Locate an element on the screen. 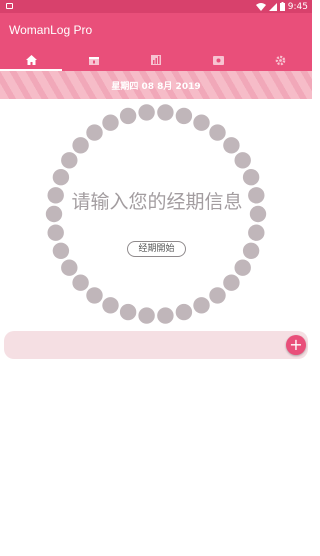 The width and height of the screenshot is (320, 556). app-bar: WomanLog Pro is located at coordinates (156, 31).